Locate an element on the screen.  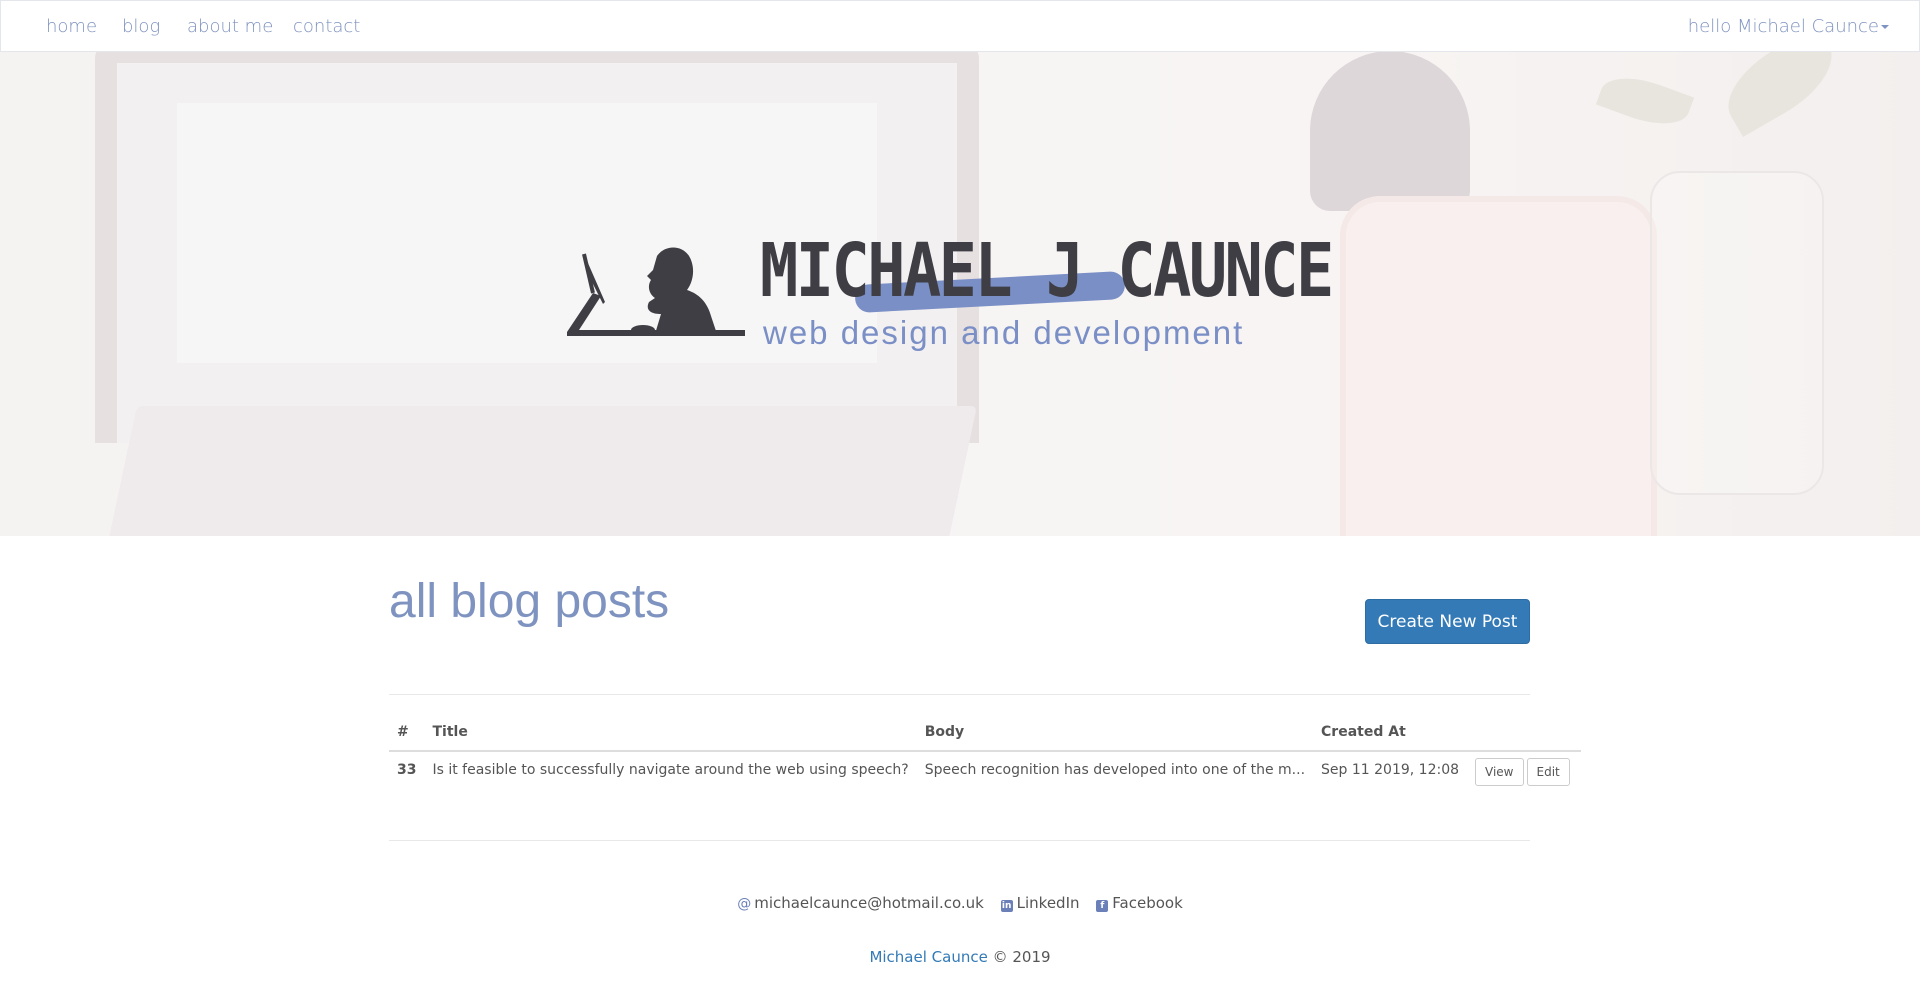
footer-email-link: @ michaelcaunce@hotmail.co.uk is located at coordinates (860, 903).